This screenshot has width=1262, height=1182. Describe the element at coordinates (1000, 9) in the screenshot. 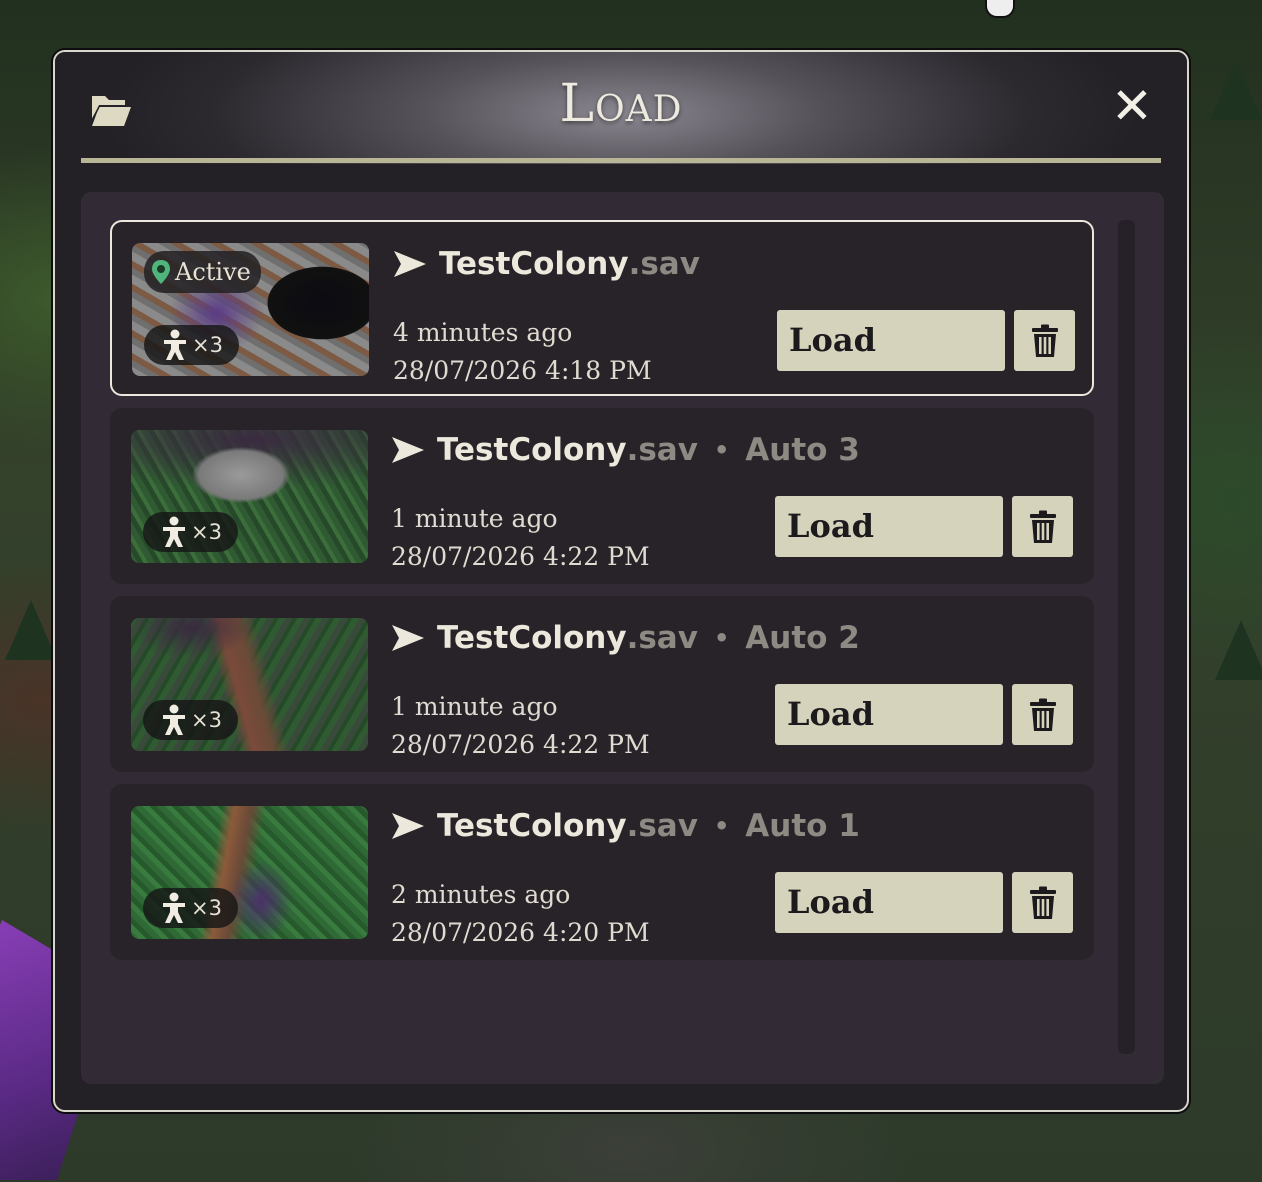

I see `cursor-hand-icon` at that location.